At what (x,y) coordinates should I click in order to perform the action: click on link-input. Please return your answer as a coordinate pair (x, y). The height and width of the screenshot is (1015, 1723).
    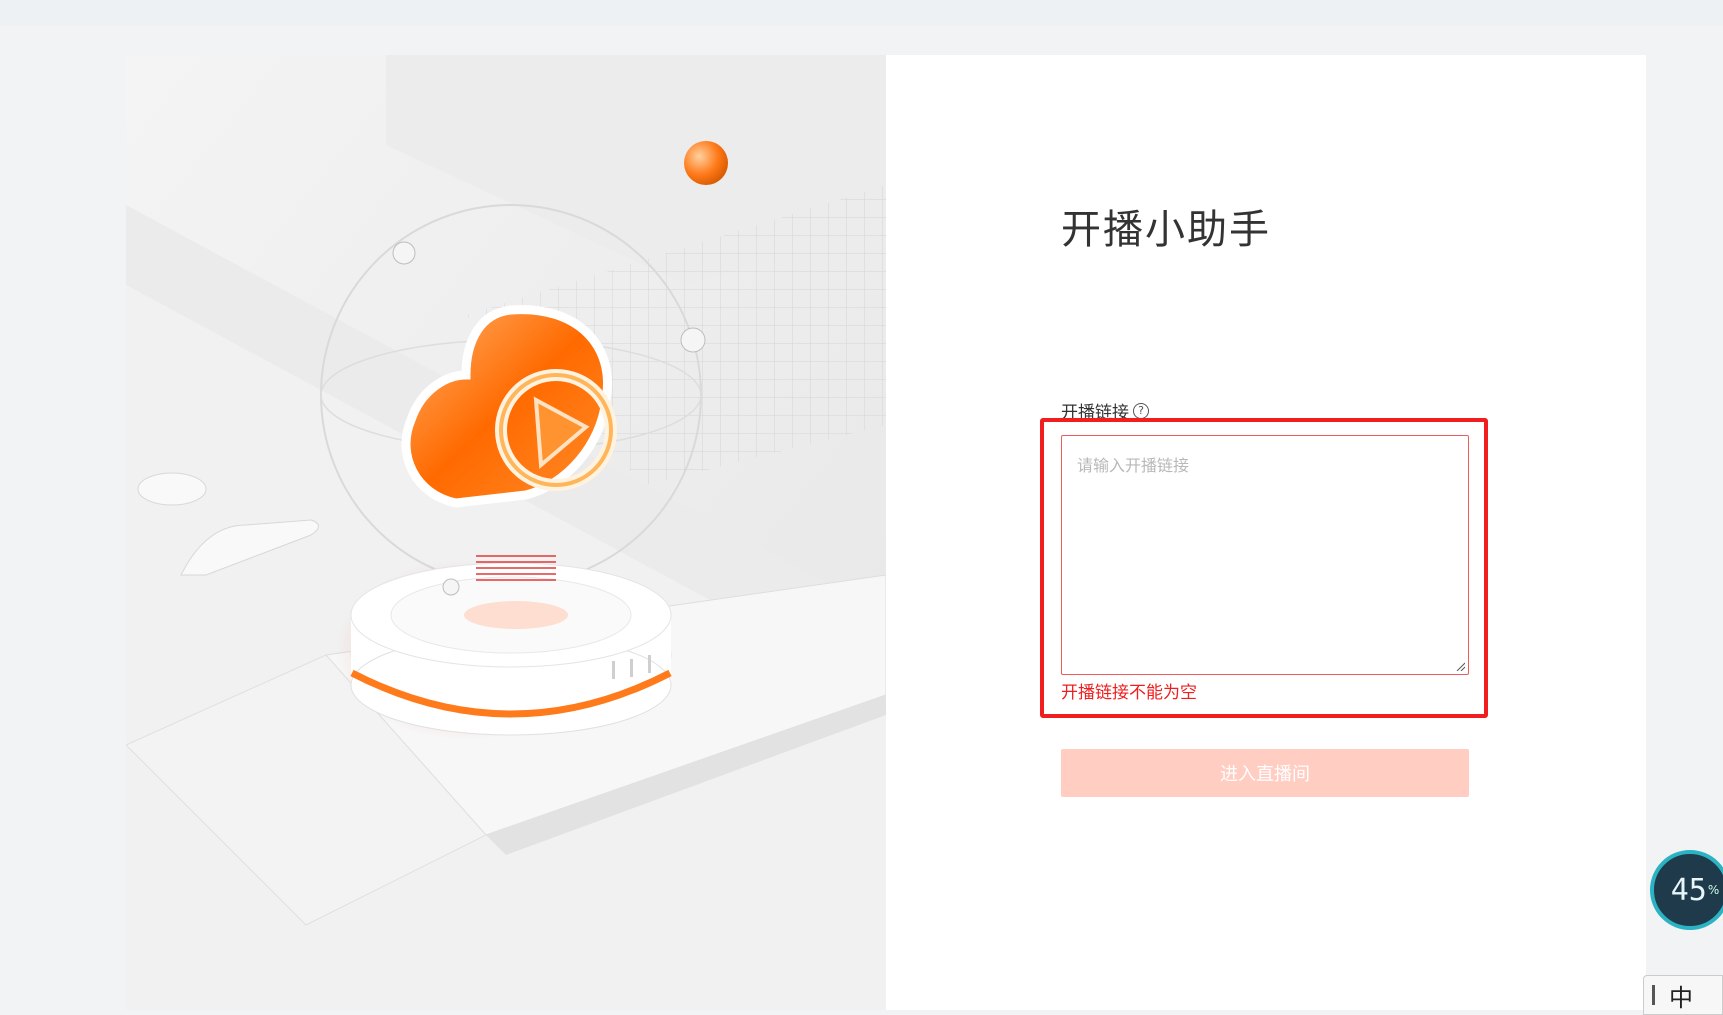
    Looking at the image, I should click on (1265, 555).